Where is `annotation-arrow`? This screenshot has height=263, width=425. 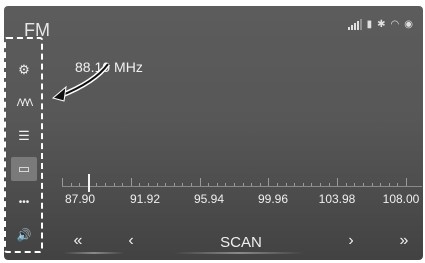 annotation-arrow is located at coordinates (81, 82).